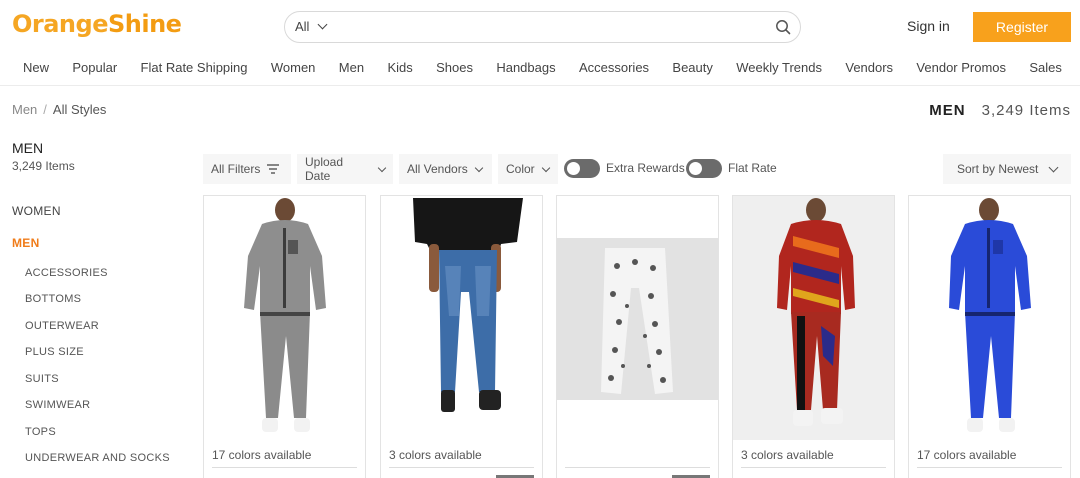  I want to click on flat-rate-label: Flat Rate, so click(752, 168).